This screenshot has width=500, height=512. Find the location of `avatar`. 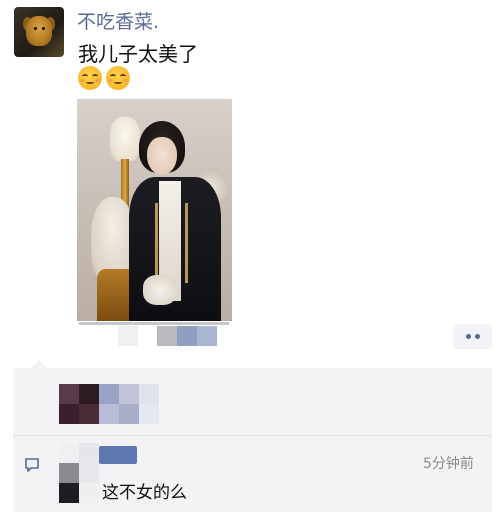

avatar is located at coordinates (39, 32).